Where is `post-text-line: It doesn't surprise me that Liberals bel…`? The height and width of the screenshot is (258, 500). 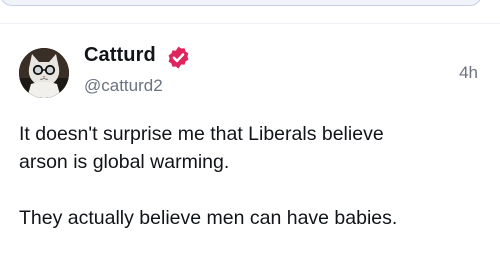
post-text-line: It doesn't surprise me that Liberals bel… is located at coordinates (201, 134).